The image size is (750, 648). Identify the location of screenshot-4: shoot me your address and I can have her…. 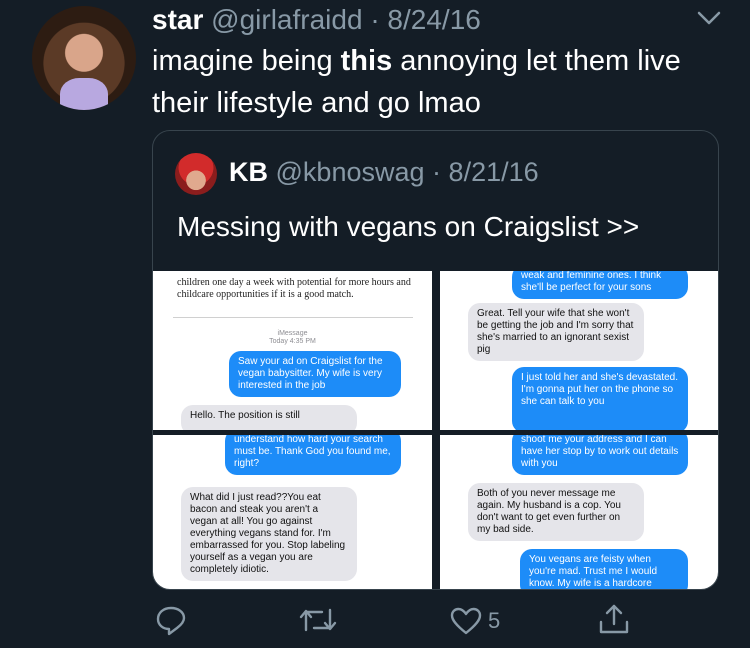
(579, 512).